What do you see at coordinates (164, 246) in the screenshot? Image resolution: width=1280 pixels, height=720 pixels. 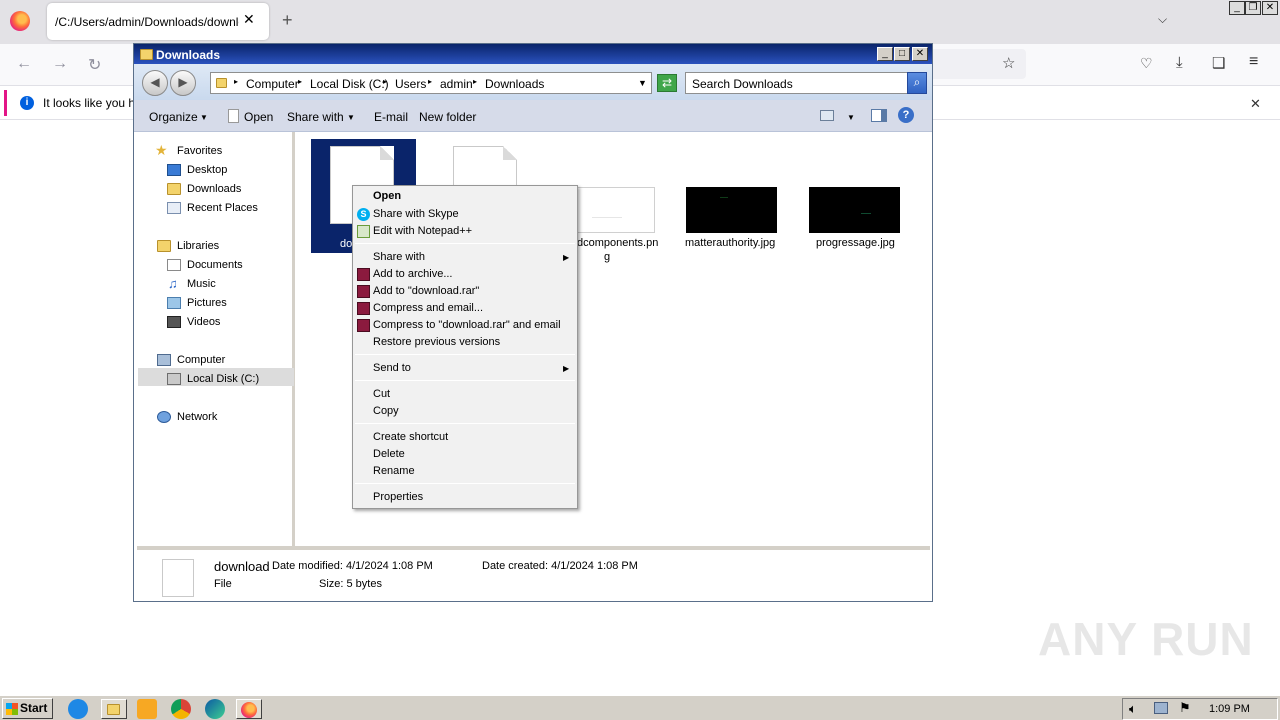 I see `libraries-icon` at bounding box center [164, 246].